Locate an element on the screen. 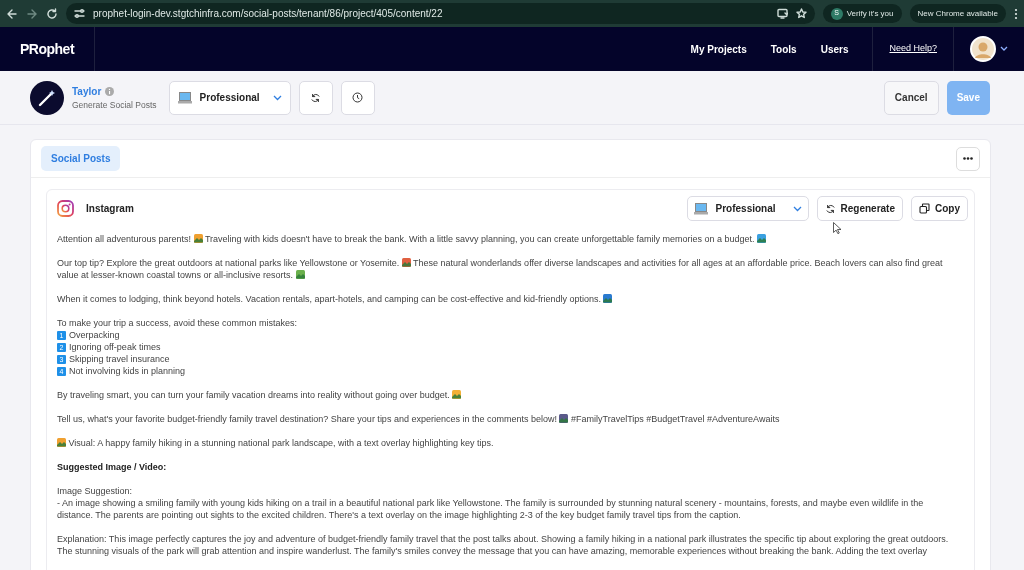 This screenshot has width=1024, height=570. tab: Social Posts is located at coordinates (81, 158).